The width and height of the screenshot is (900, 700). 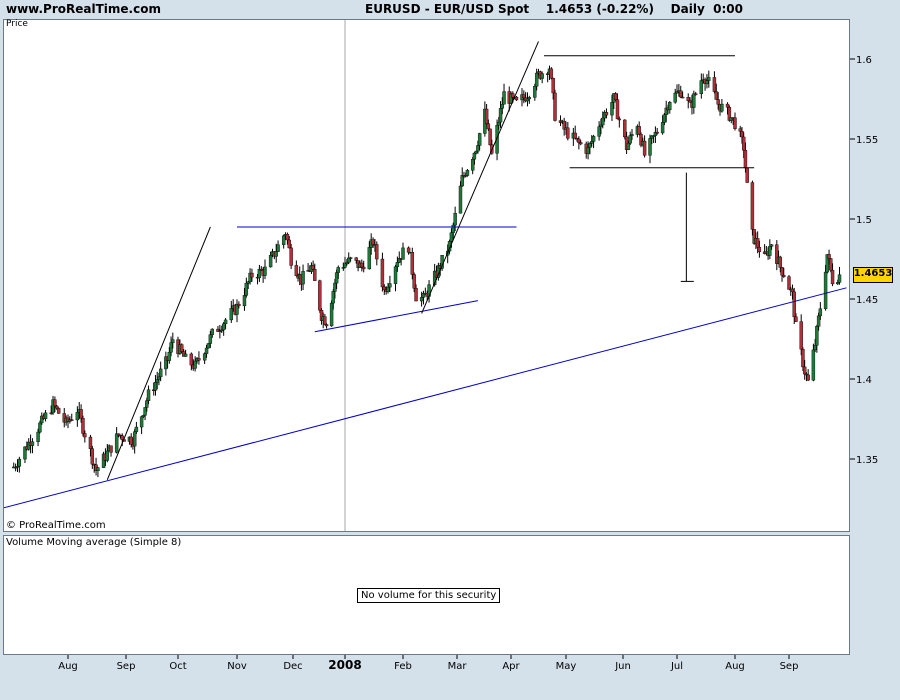 I want to click on x-tick-label: Sep, so click(x=789, y=666).